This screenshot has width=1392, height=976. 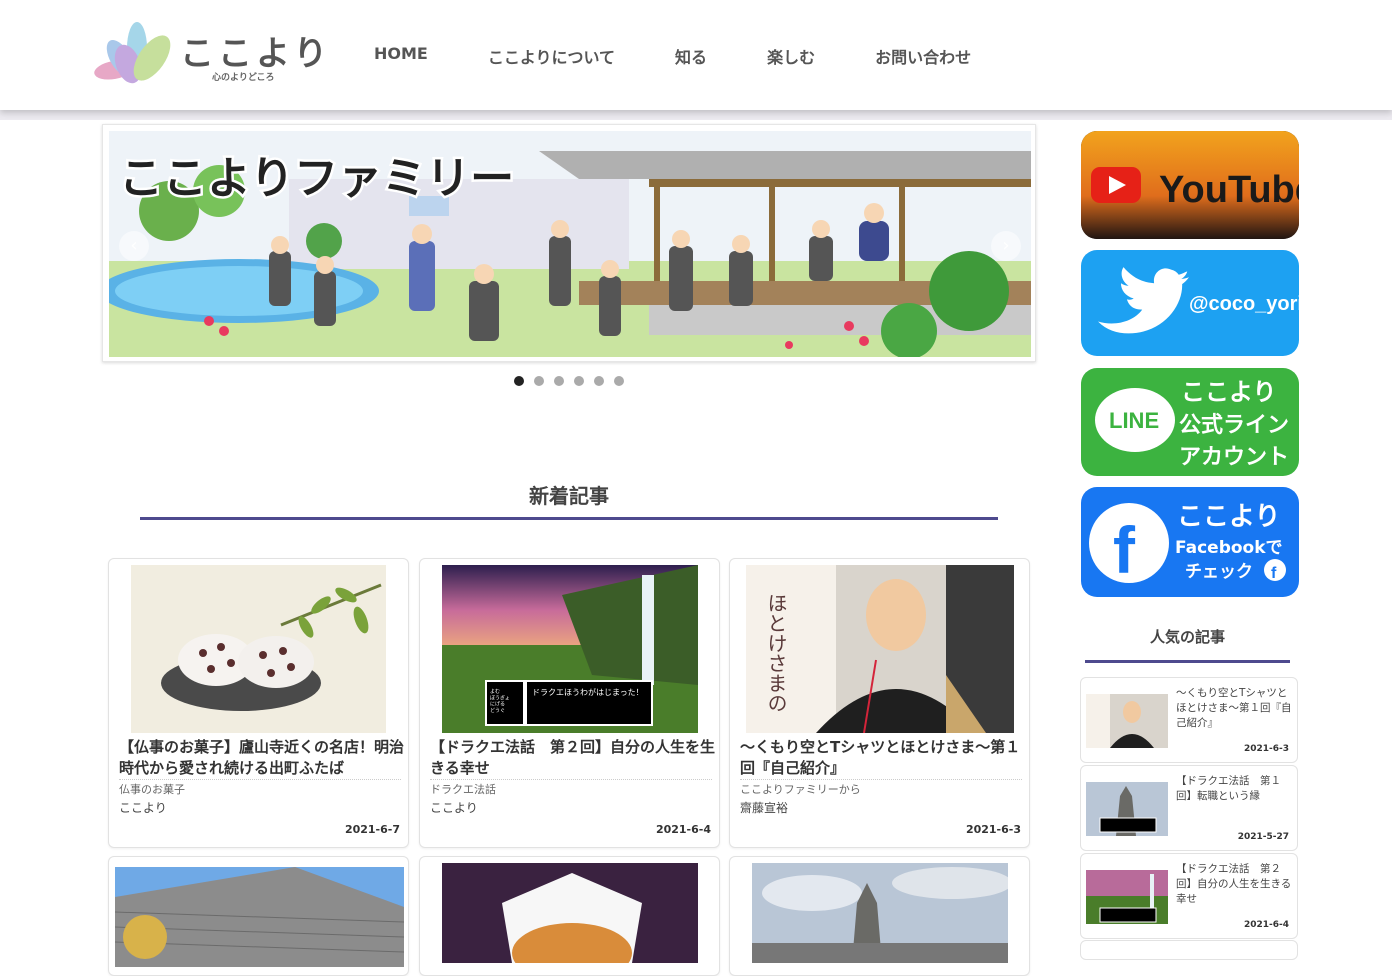 I want to click on nav-contact: お問い合わせ, so click(x=923, y=56).